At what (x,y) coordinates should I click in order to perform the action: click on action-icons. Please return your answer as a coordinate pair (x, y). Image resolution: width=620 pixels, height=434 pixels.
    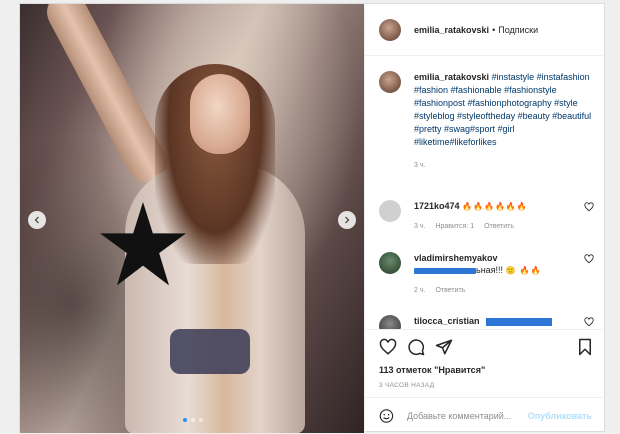
    Looking at the image, I should click on (486, 349).